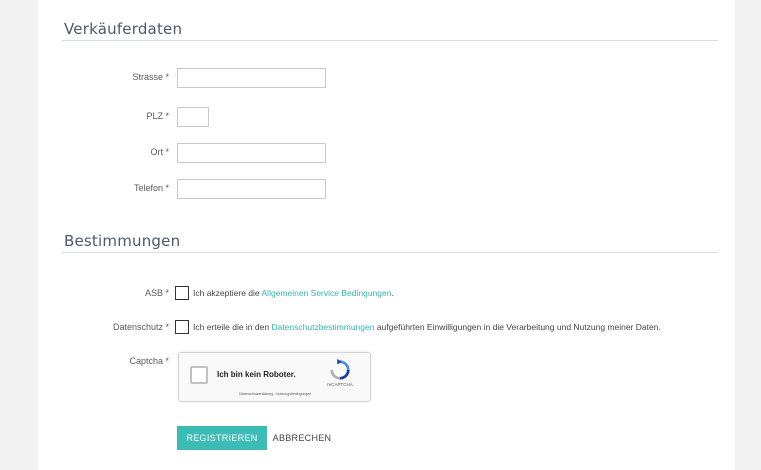  Describe the element at coordinates (122, 241) in the screenshot. I see `section-title-terms: Bestimmungen` at that location.